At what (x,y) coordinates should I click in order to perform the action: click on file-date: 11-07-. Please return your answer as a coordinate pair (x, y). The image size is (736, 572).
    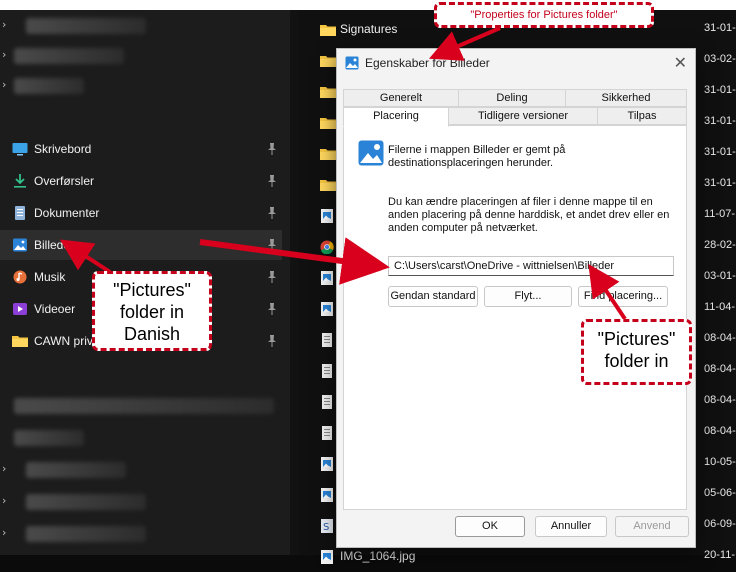
    Looking at the image, I should click on (719, 214).